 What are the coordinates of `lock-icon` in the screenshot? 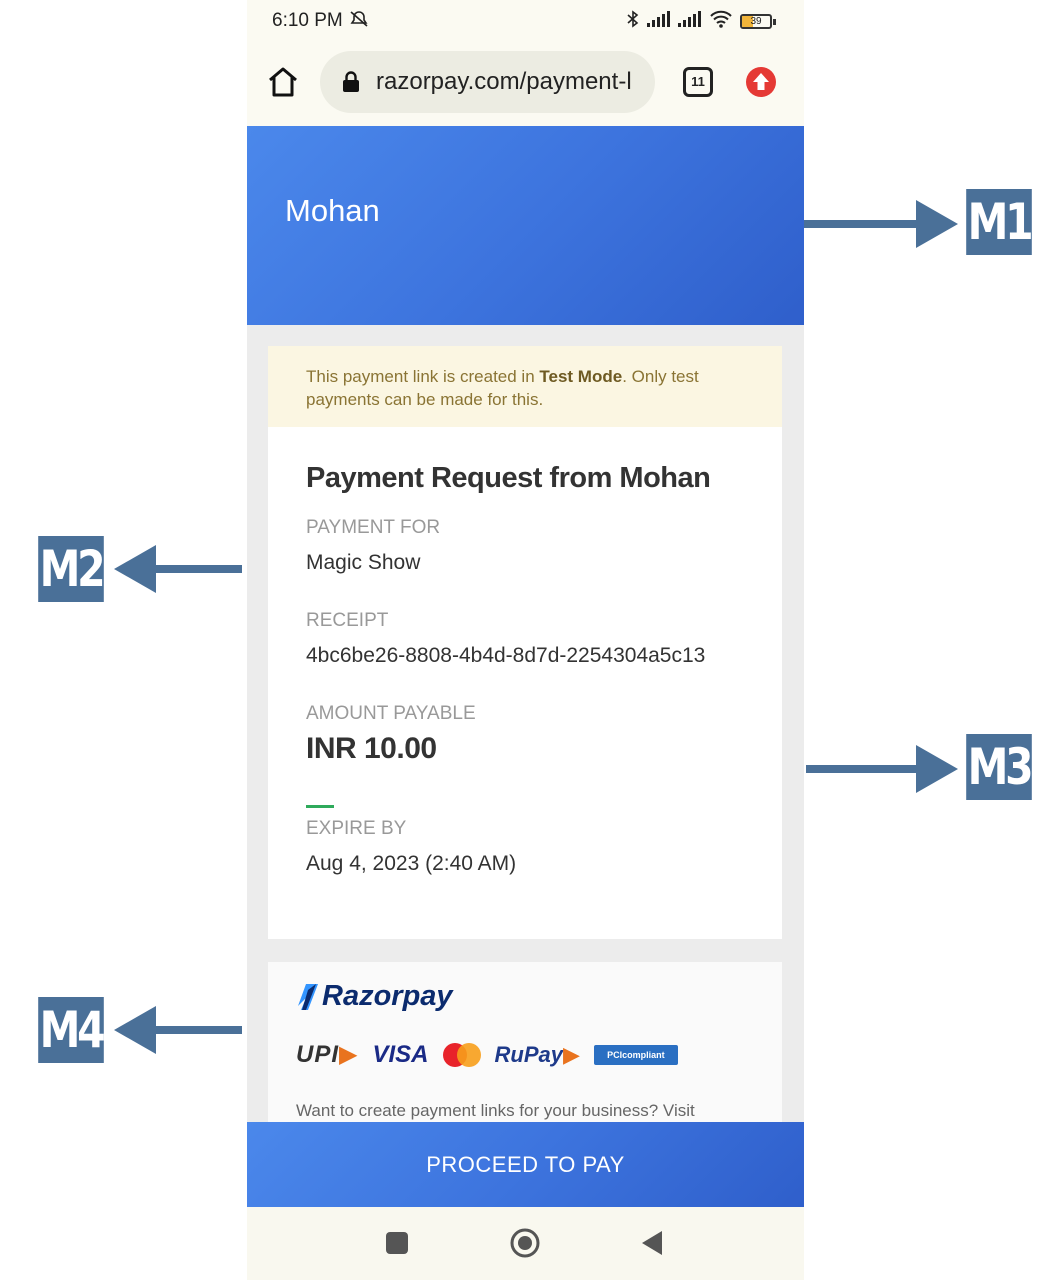 It's located at (351, 81).